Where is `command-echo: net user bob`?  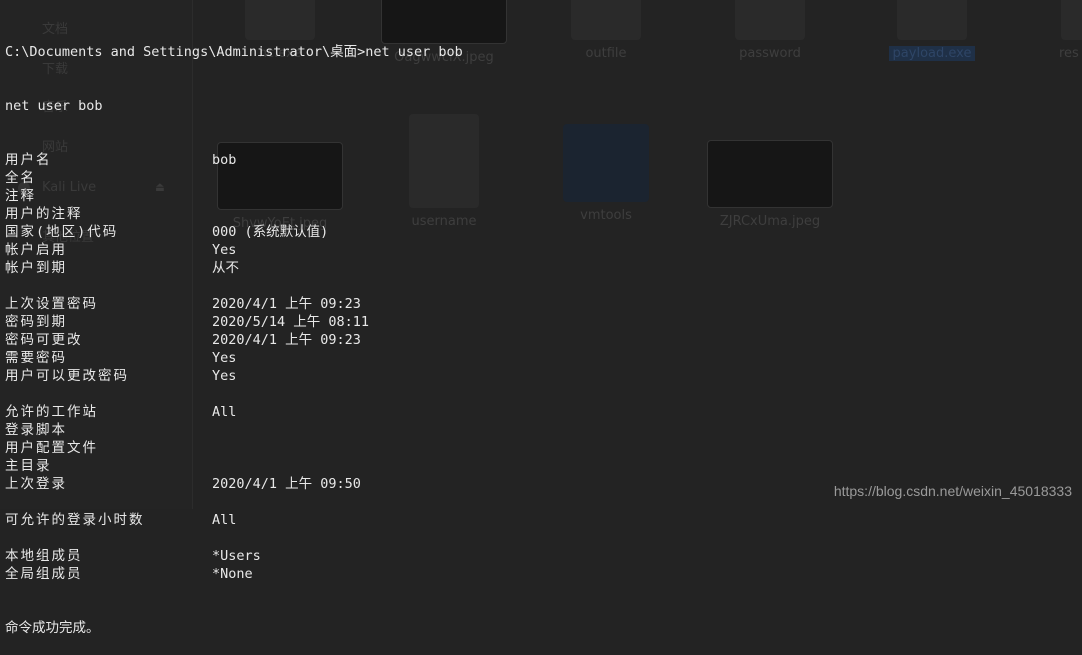
command-echo: net user bob is located at coordinates (54, 106).